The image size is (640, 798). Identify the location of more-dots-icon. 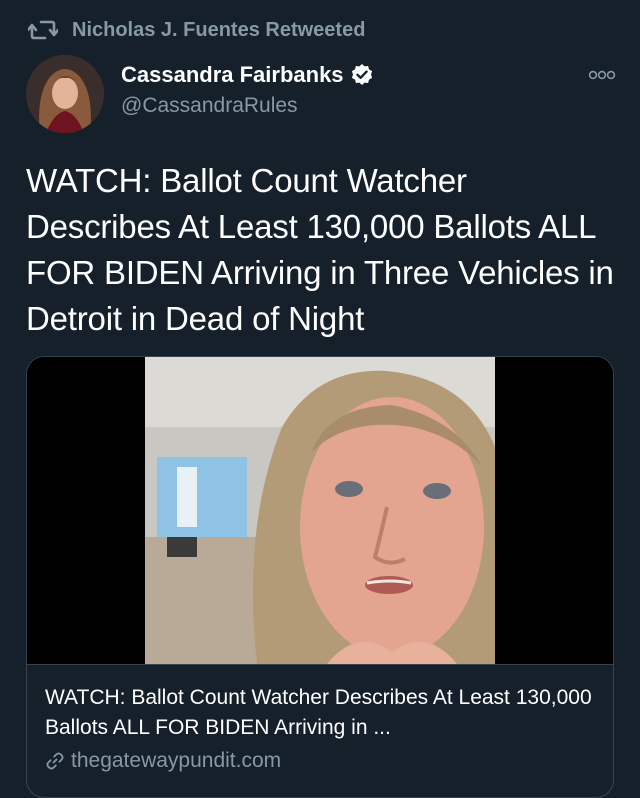
(602, 75).